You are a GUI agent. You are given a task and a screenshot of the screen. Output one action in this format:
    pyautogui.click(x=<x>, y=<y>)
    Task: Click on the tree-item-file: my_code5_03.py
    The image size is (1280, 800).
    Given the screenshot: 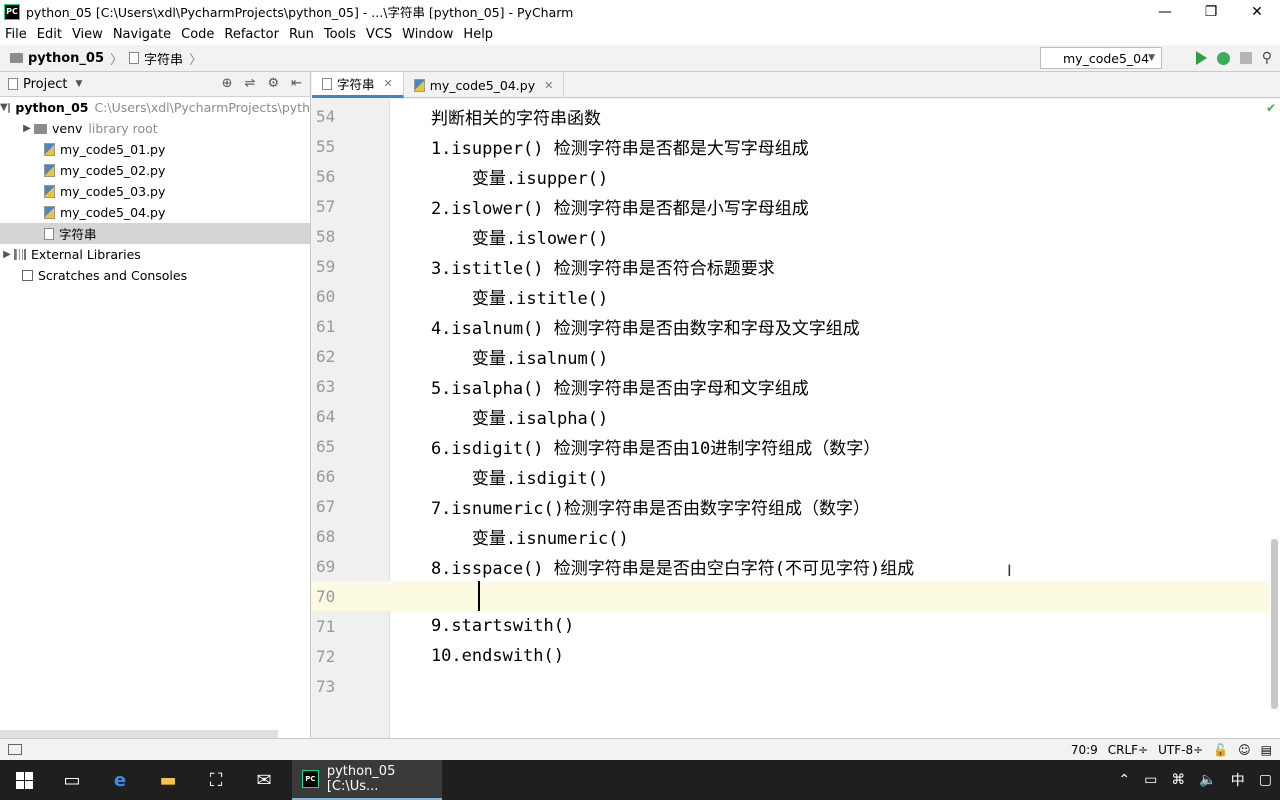 What is the action you would take?
    pyautogui.click(x=155, y=191)
    